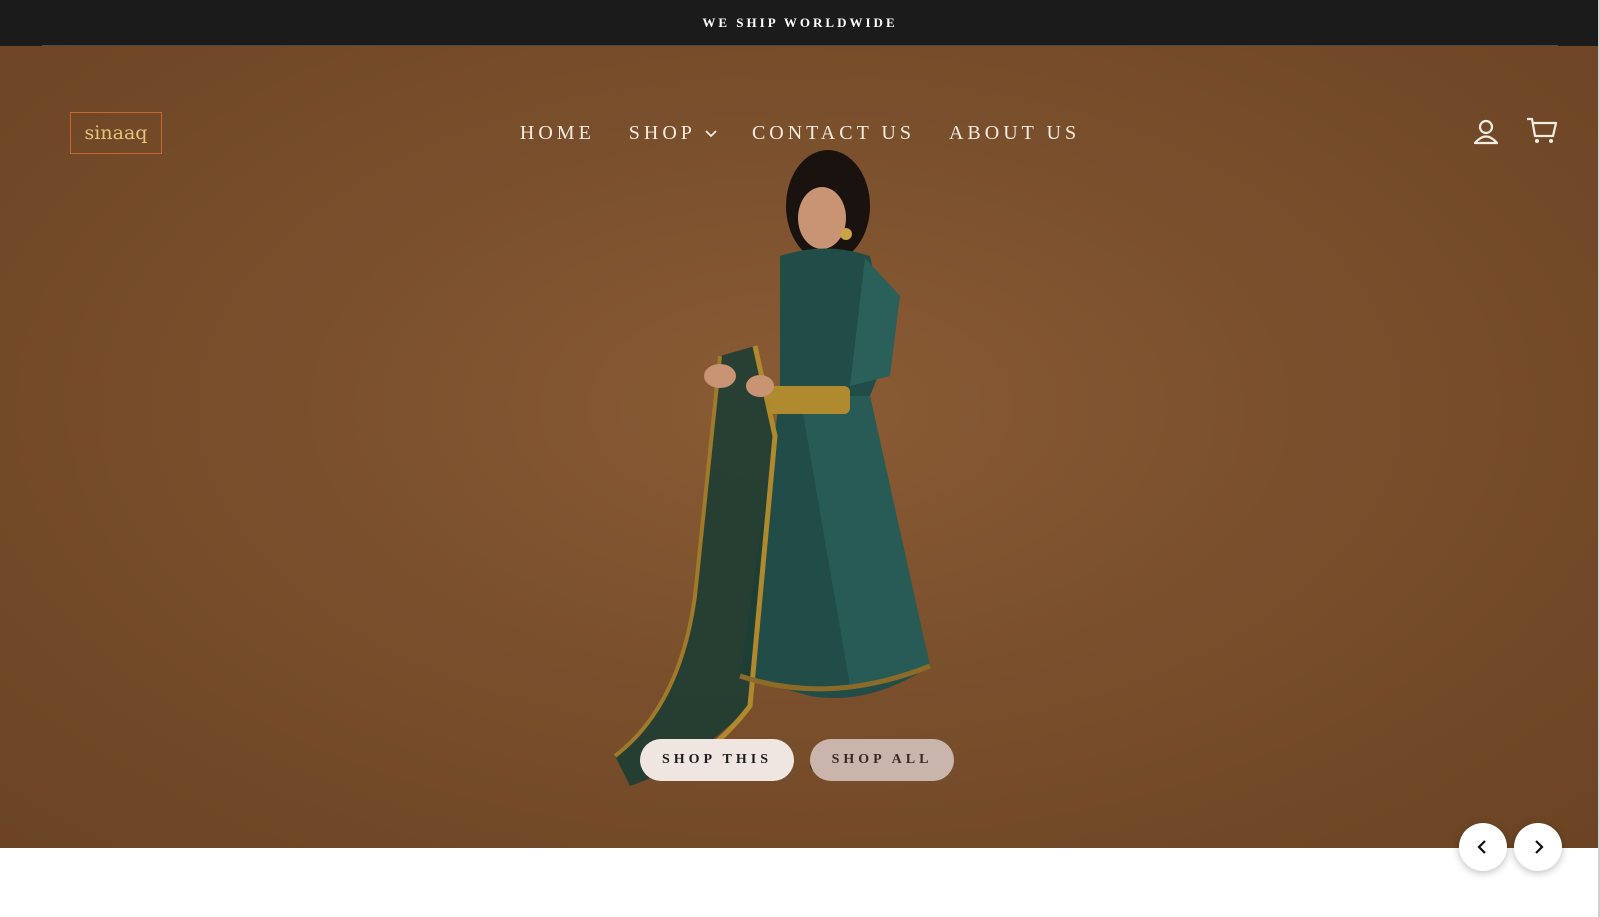  I want to click on shop-all-button: SHOP ALL, so click(882, 760).